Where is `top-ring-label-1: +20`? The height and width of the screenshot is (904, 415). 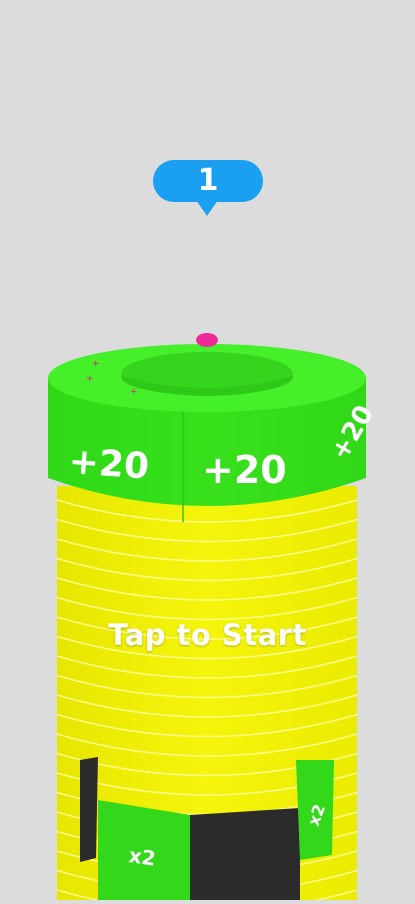
top-ring-label-1: +20 is located at coordinates (108, 464).